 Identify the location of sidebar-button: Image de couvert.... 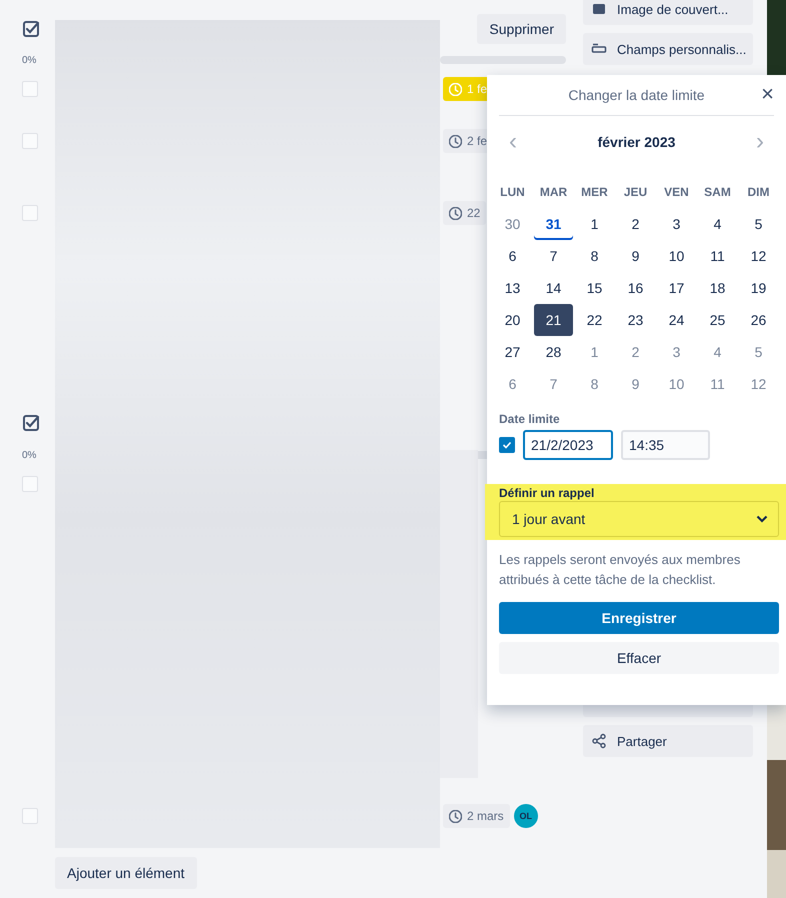
(668, 12).